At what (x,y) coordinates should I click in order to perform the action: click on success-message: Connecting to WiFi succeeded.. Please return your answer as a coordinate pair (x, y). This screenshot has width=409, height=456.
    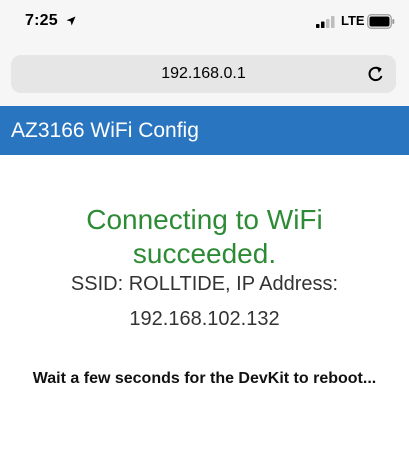
    Looking at the image, I should click on (204, 236).